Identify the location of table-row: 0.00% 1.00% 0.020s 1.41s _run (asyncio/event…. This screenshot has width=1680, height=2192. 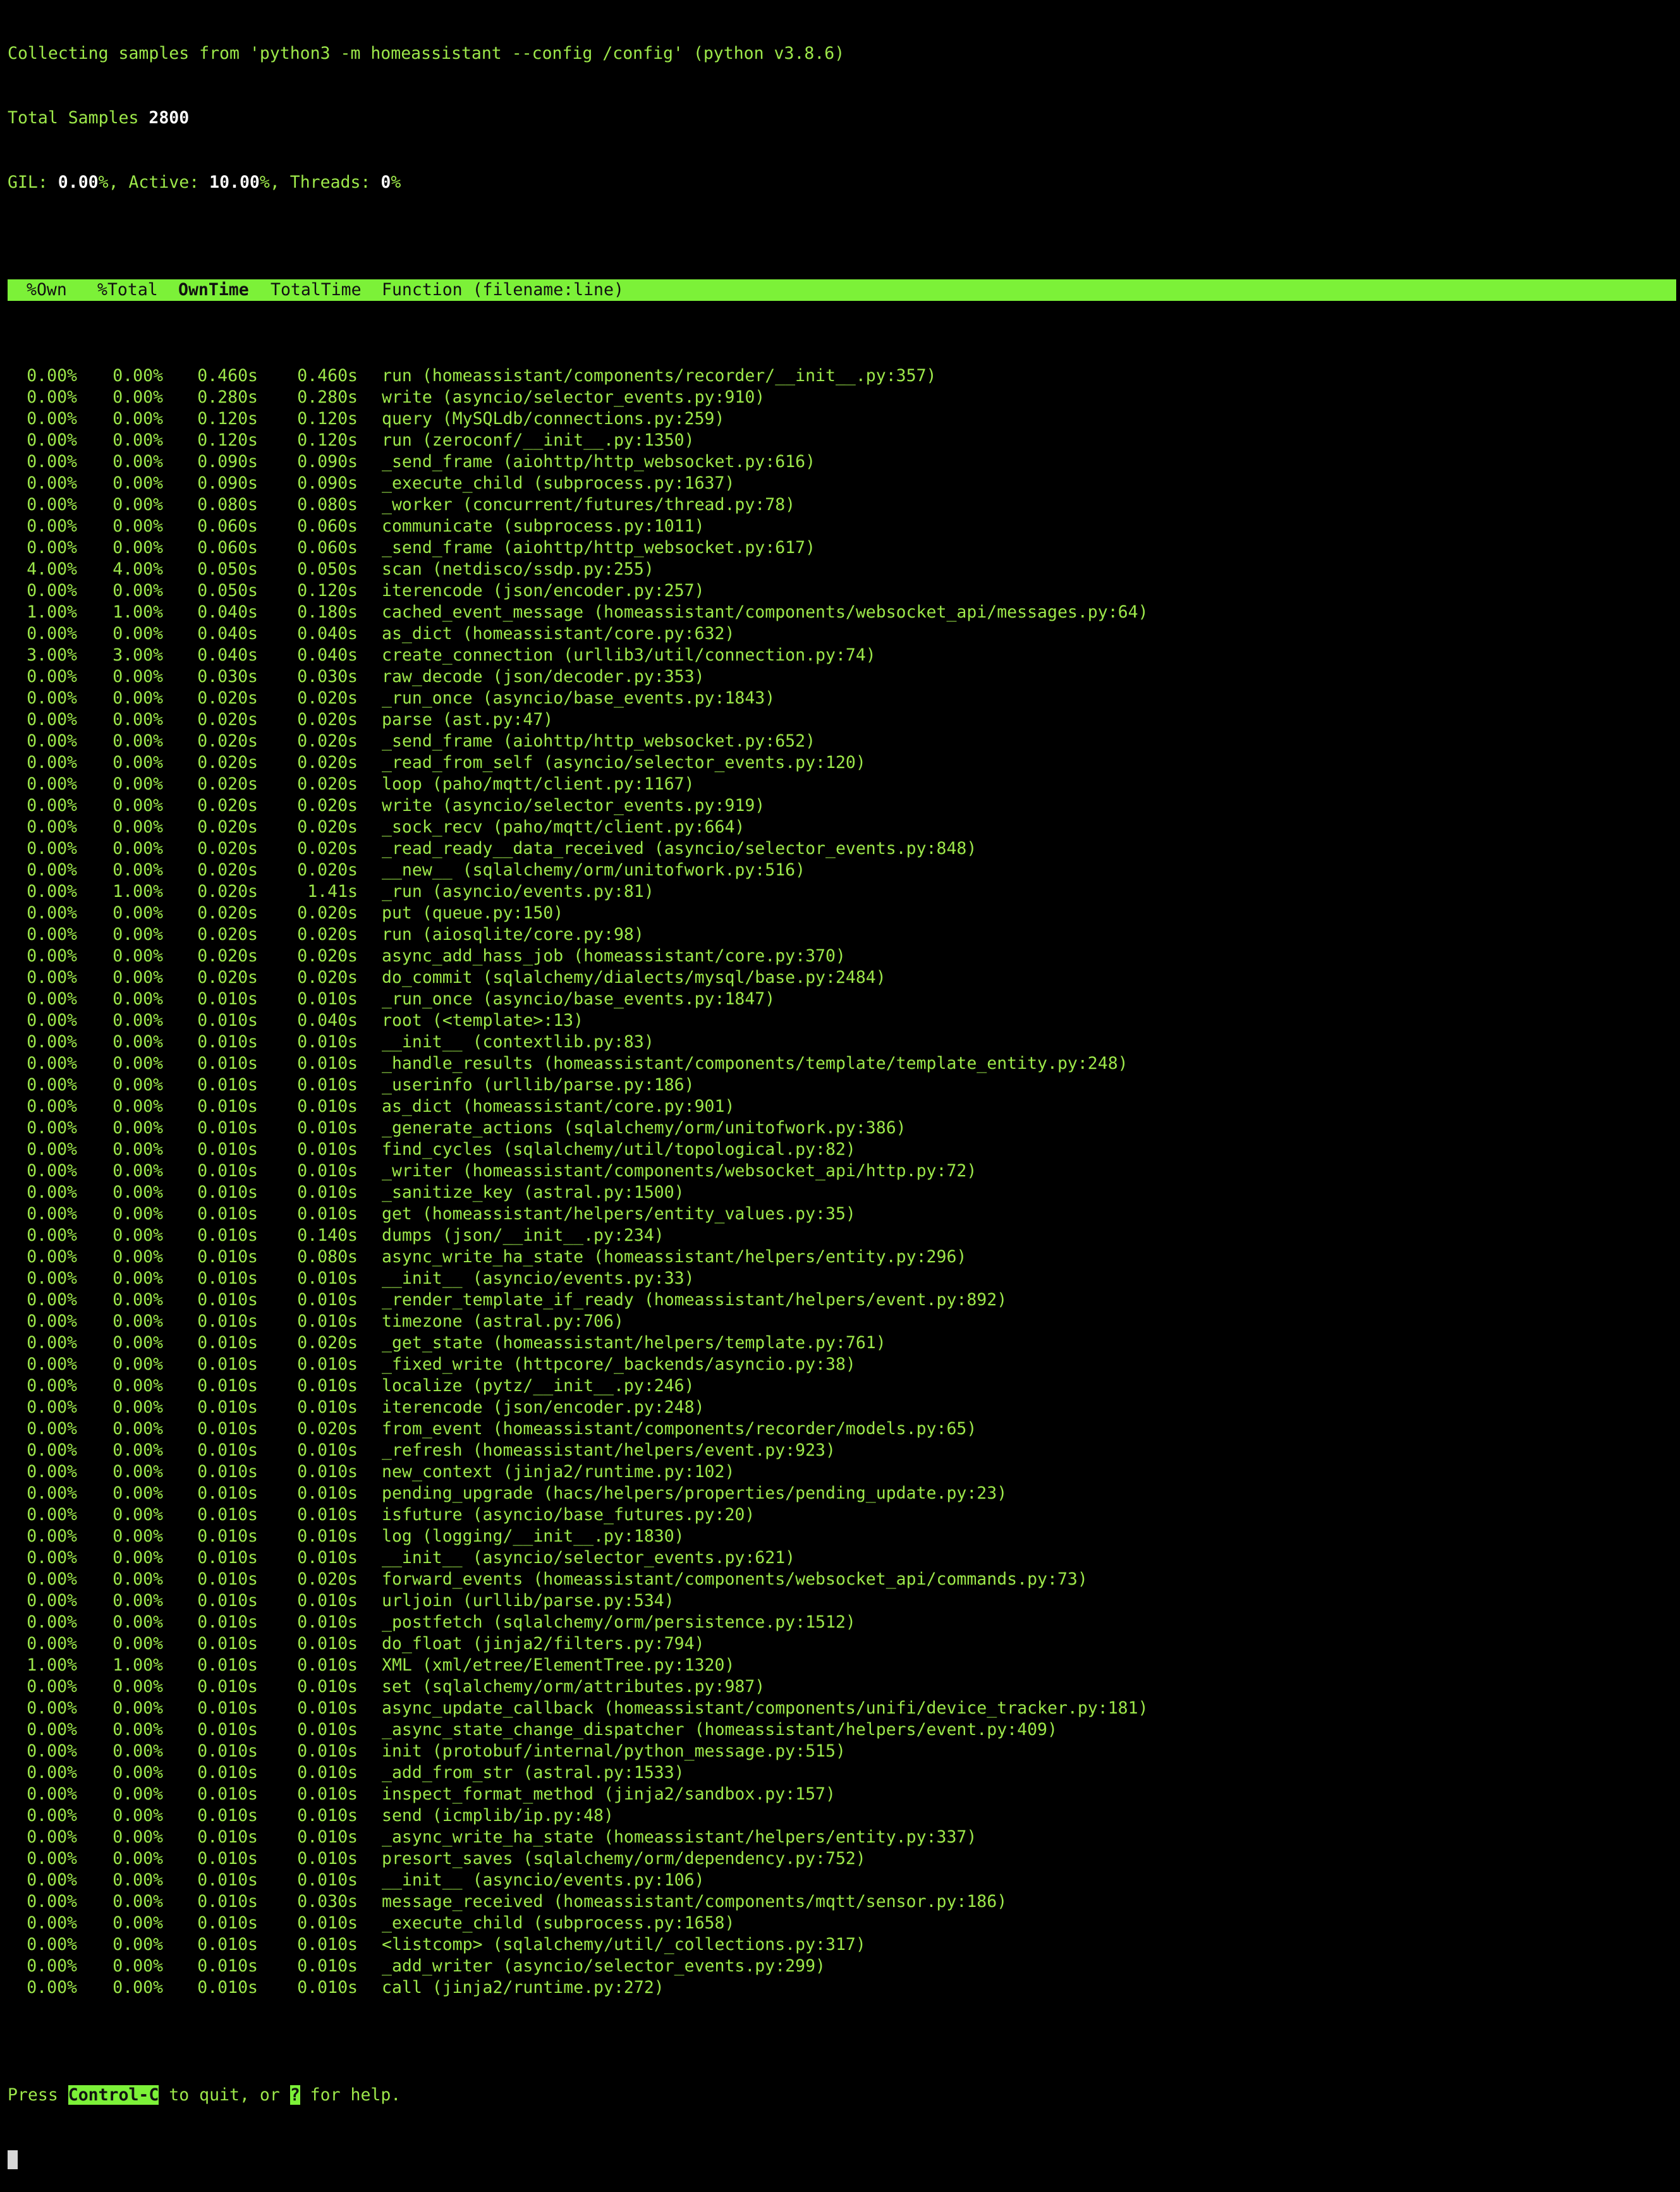
(840, 892).